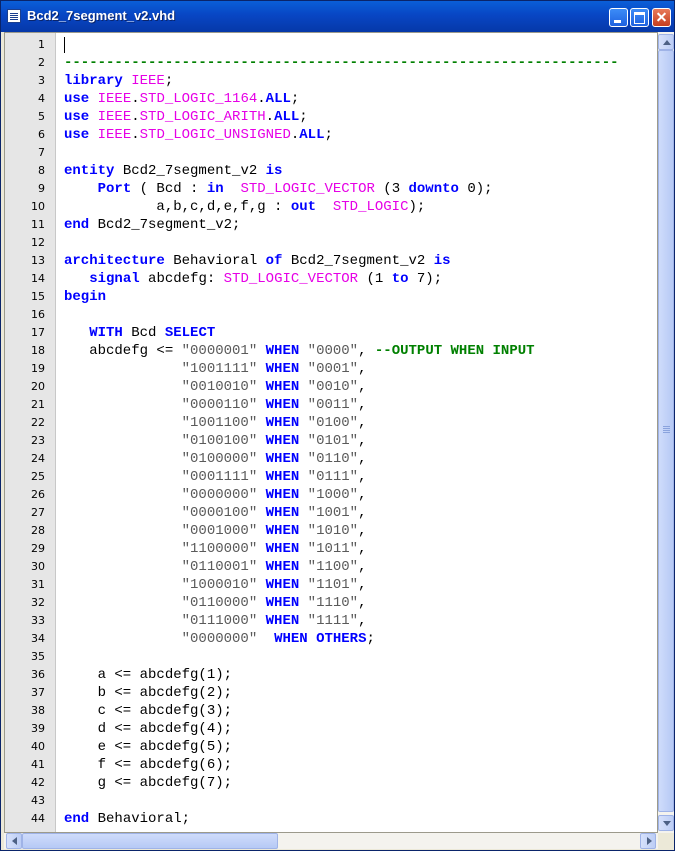  I want to click on code-line: library IEEE;, so click(360, 81).